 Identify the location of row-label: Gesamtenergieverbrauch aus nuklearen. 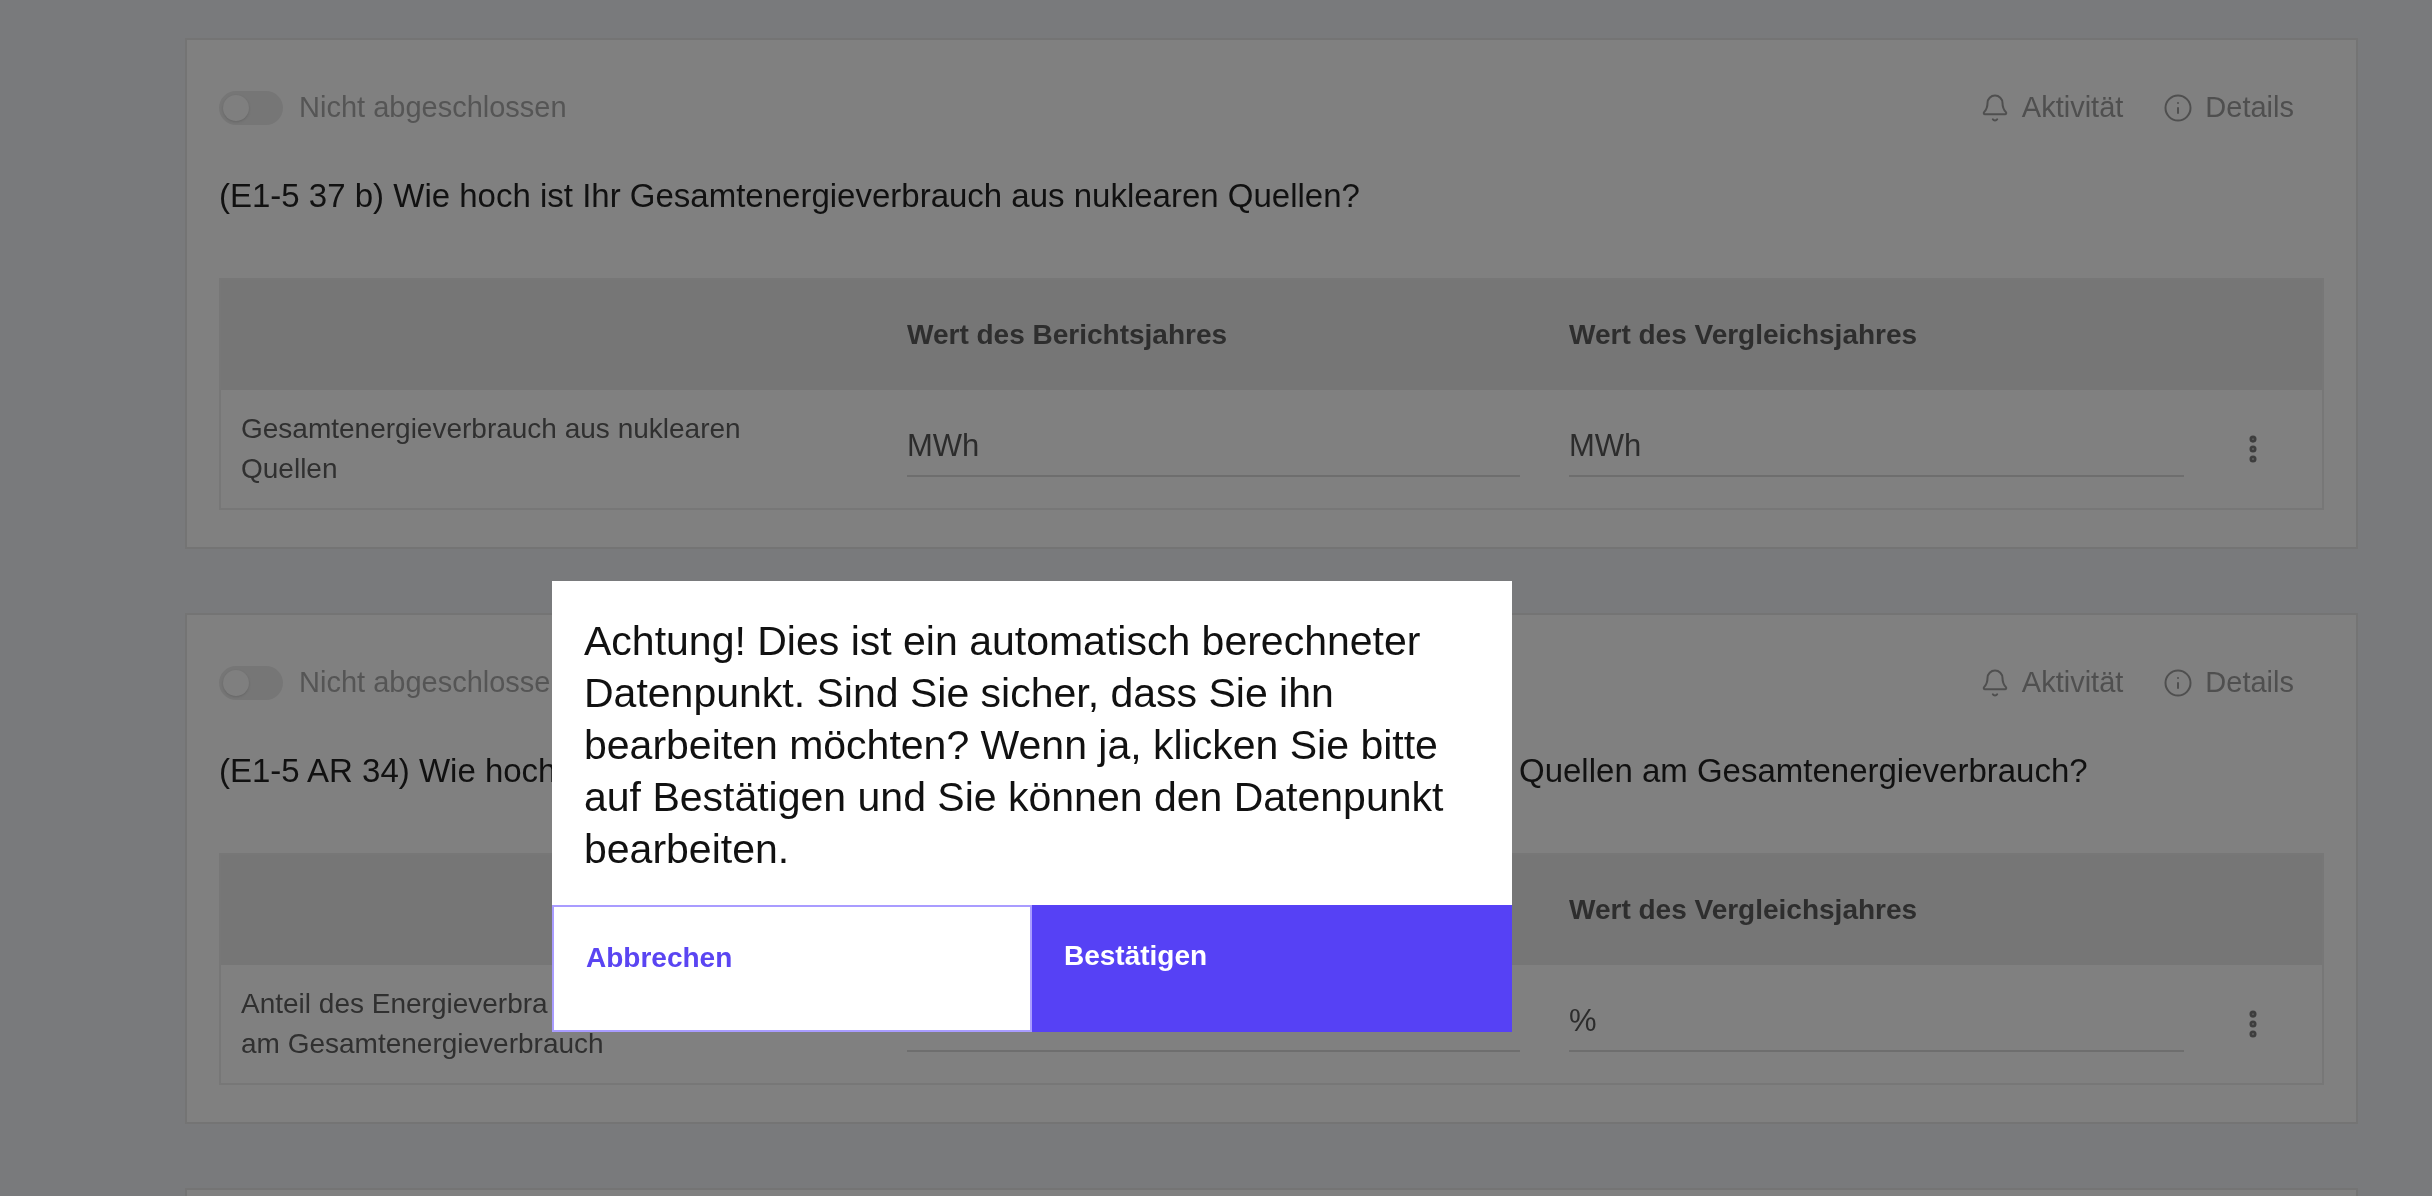
(491, 429).